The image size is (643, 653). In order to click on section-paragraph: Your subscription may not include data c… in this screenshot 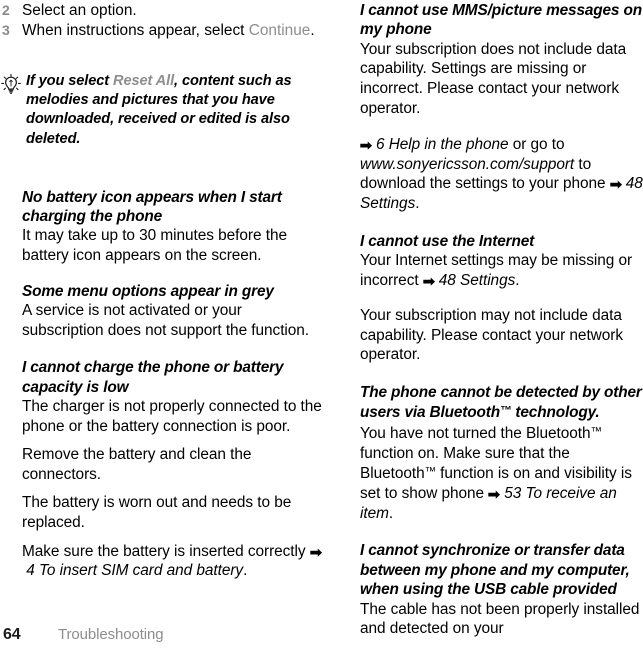, I will do `click(491, 335)`.